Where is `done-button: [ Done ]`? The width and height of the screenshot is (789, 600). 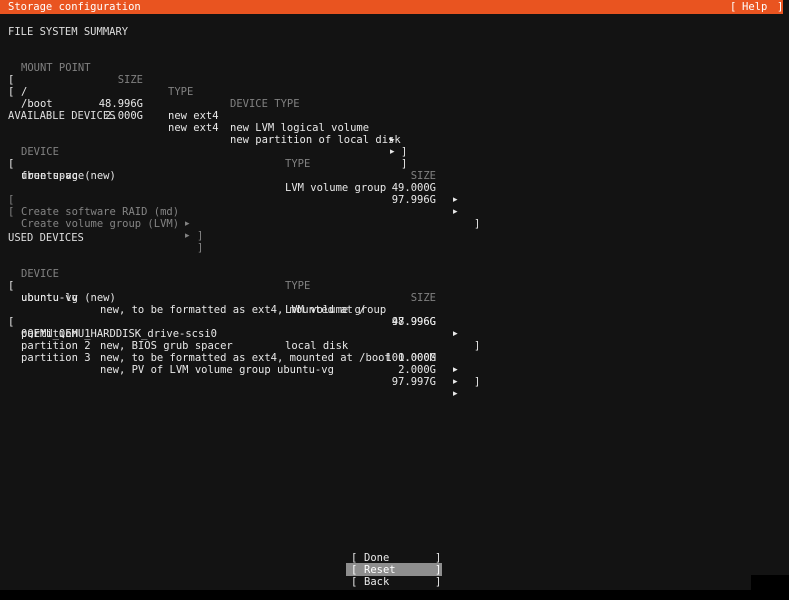
done-button: [ Done ] is located at coordinates (397, 558).